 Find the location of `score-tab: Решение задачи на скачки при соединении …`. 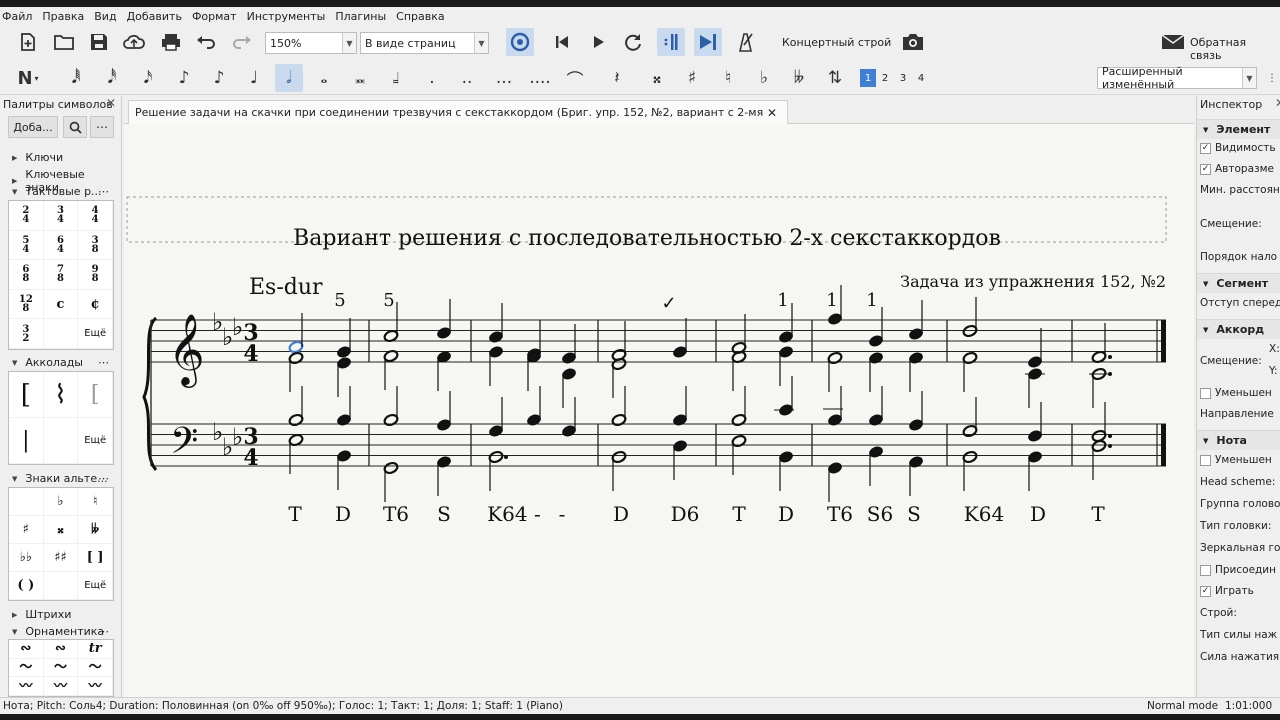

score-tab: Решение задачи на скачки при соединении … is located at coordinates (458, 112).